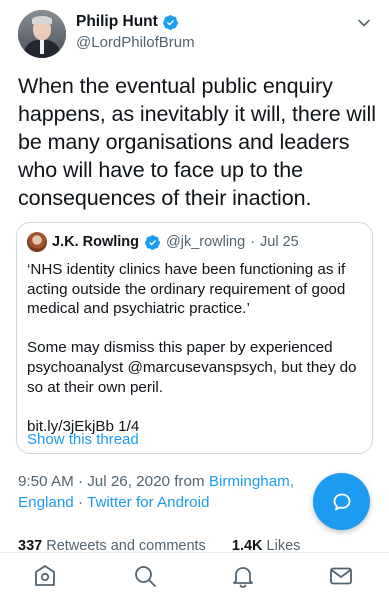 The height and width of the screenshot is (600, 389). Describe the element at coordinates (45, 576) in the screenshot. I see `home-icon` at that location.